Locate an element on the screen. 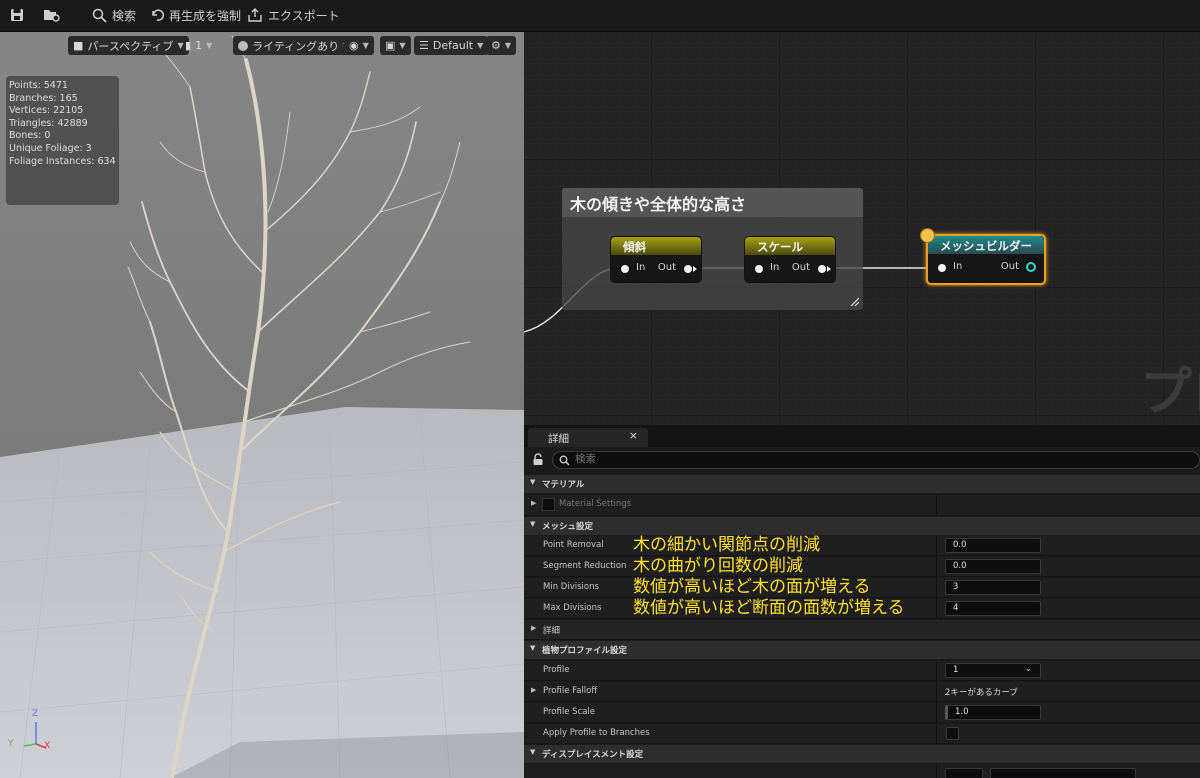  scalability-icon: ☰ is located at coordinates (424, 45).